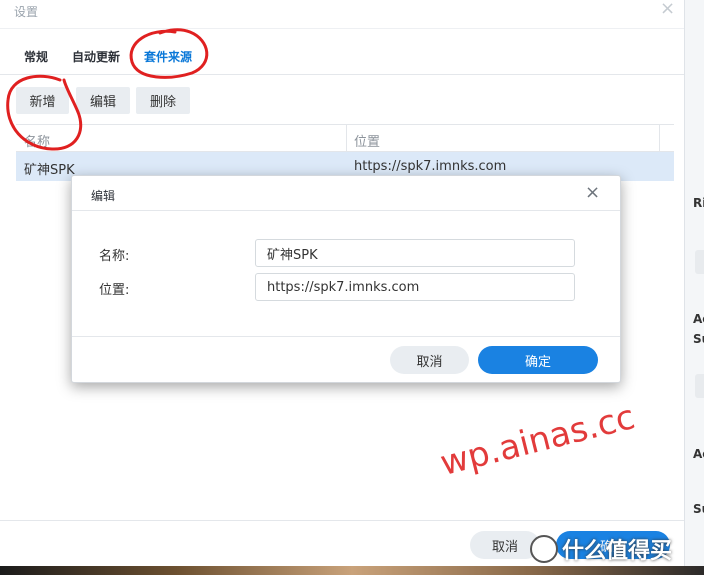  I want to click on column-header-name: 名称, so click(37, 140).